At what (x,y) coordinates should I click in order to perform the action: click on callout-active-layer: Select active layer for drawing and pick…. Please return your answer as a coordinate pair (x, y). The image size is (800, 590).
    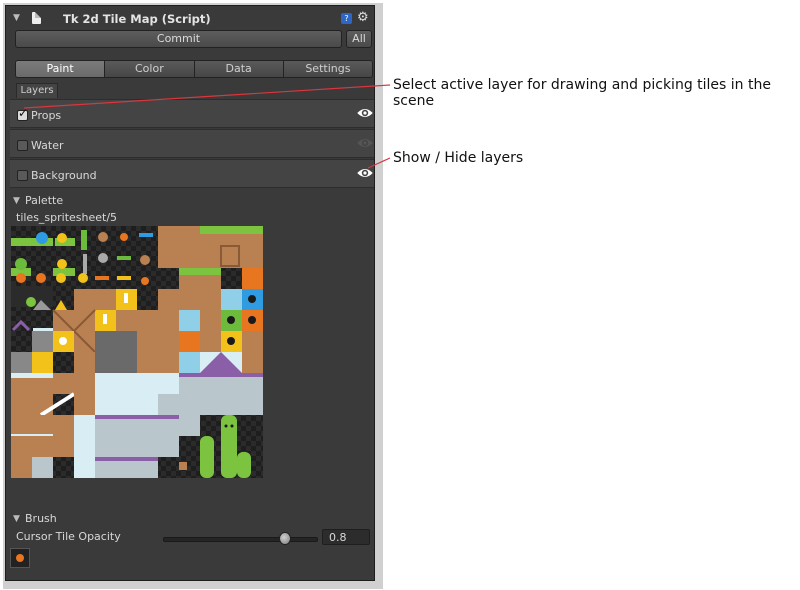
    Looking at the image, I should click on (582, 93).